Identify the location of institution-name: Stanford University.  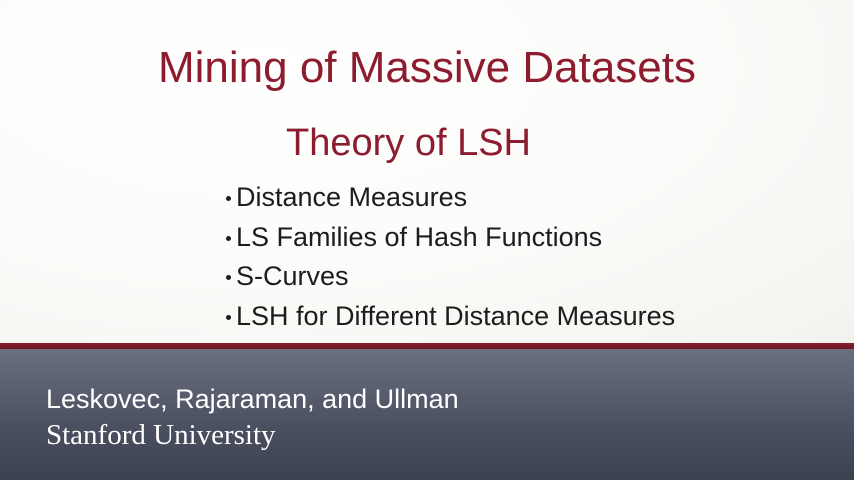
(161, 435).